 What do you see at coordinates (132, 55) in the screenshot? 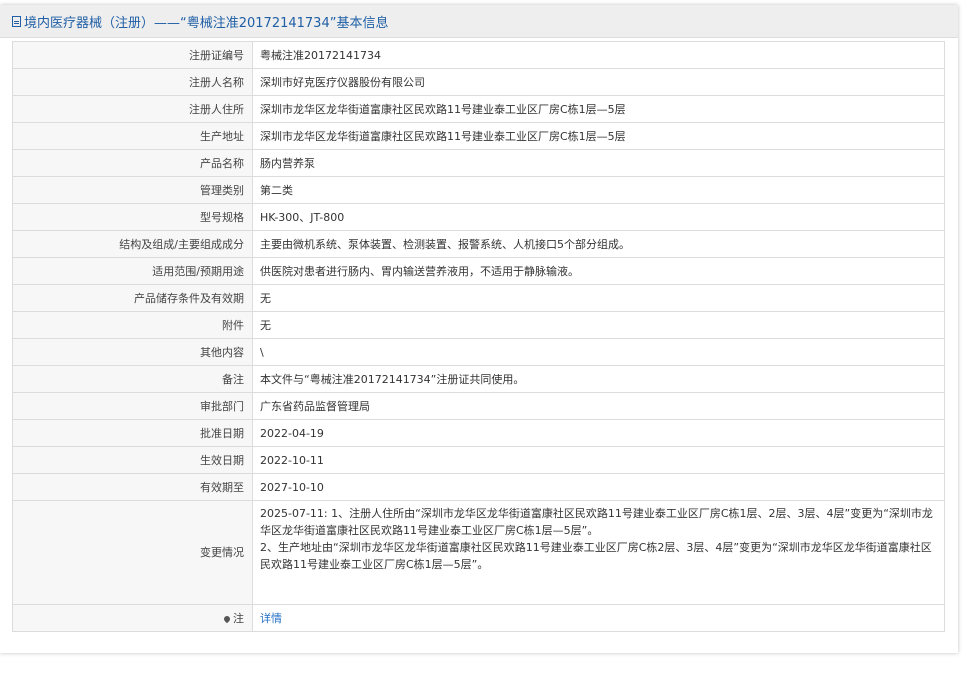
I see `row-label: 注册证编号` at bounding box center [132, 55].